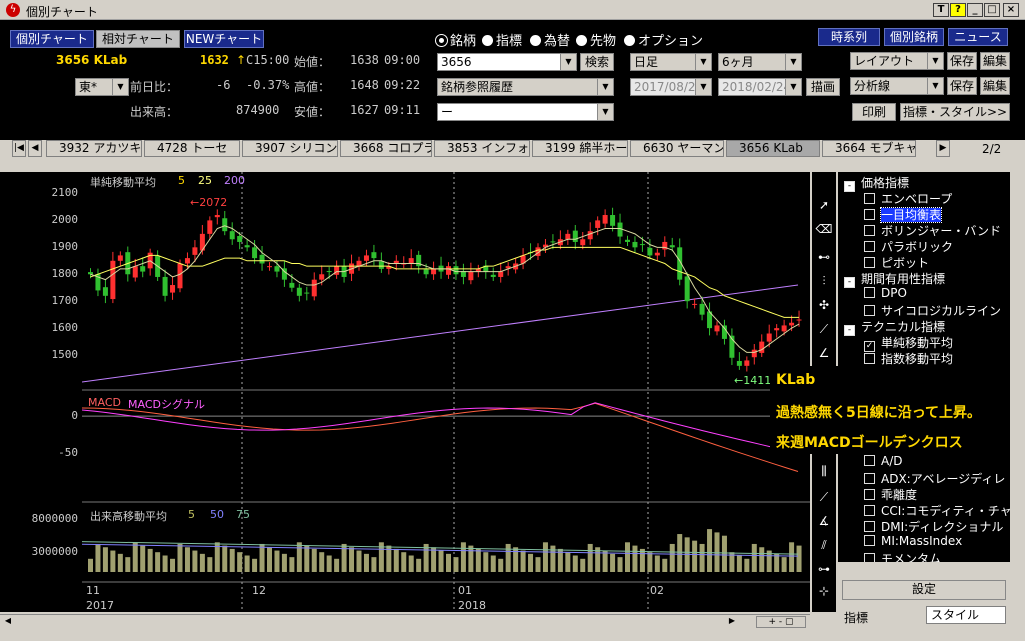 The image size is (1025, 641). What do you see at coordinates (941, 10) in the screenshot?
I see `text-button: T` at bounding box center [941, 10].